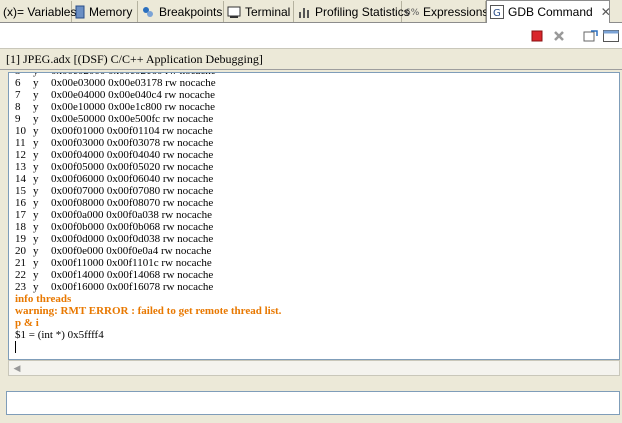  What do you see at coordinates (317, 83) in the screenshot?
I see `memory-region-row: 6 y 0x00e03000 0x00e03178 rw nocache` at bounding box center [317, 83].